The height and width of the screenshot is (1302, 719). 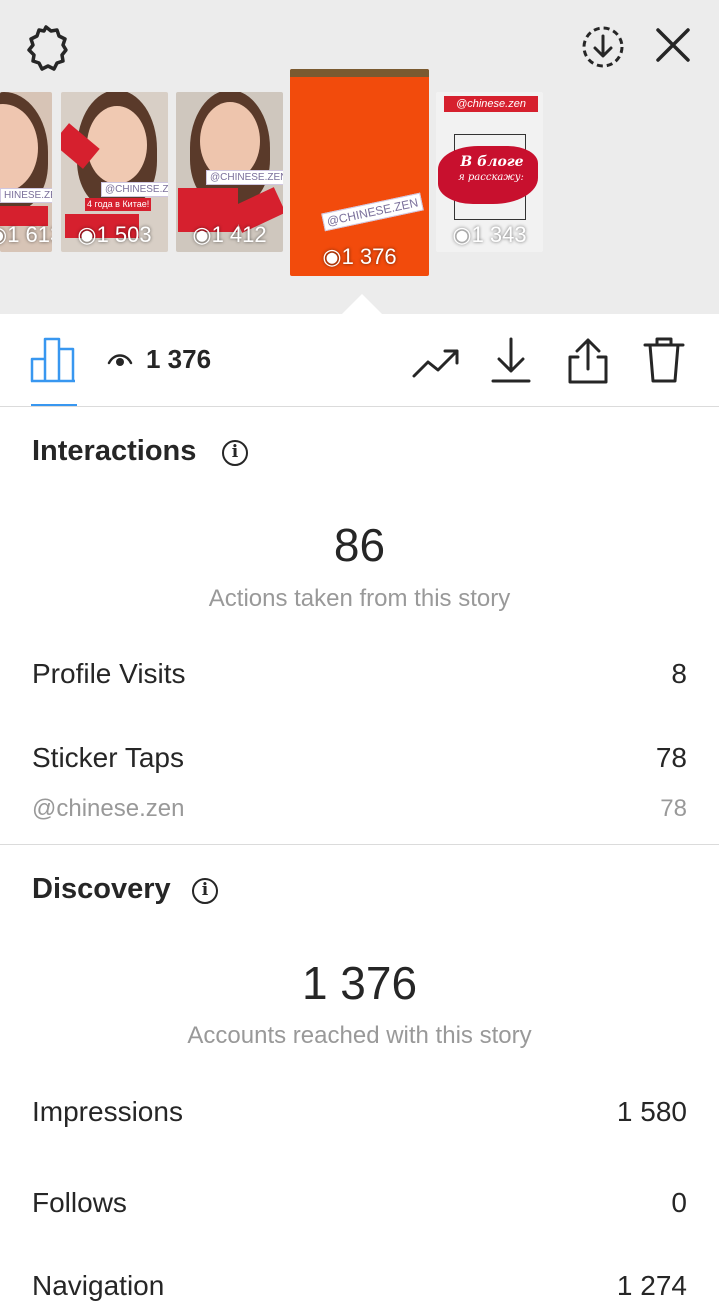 I want to click on metric-label-navigation: Navigation, so click(x=98, y=1285).